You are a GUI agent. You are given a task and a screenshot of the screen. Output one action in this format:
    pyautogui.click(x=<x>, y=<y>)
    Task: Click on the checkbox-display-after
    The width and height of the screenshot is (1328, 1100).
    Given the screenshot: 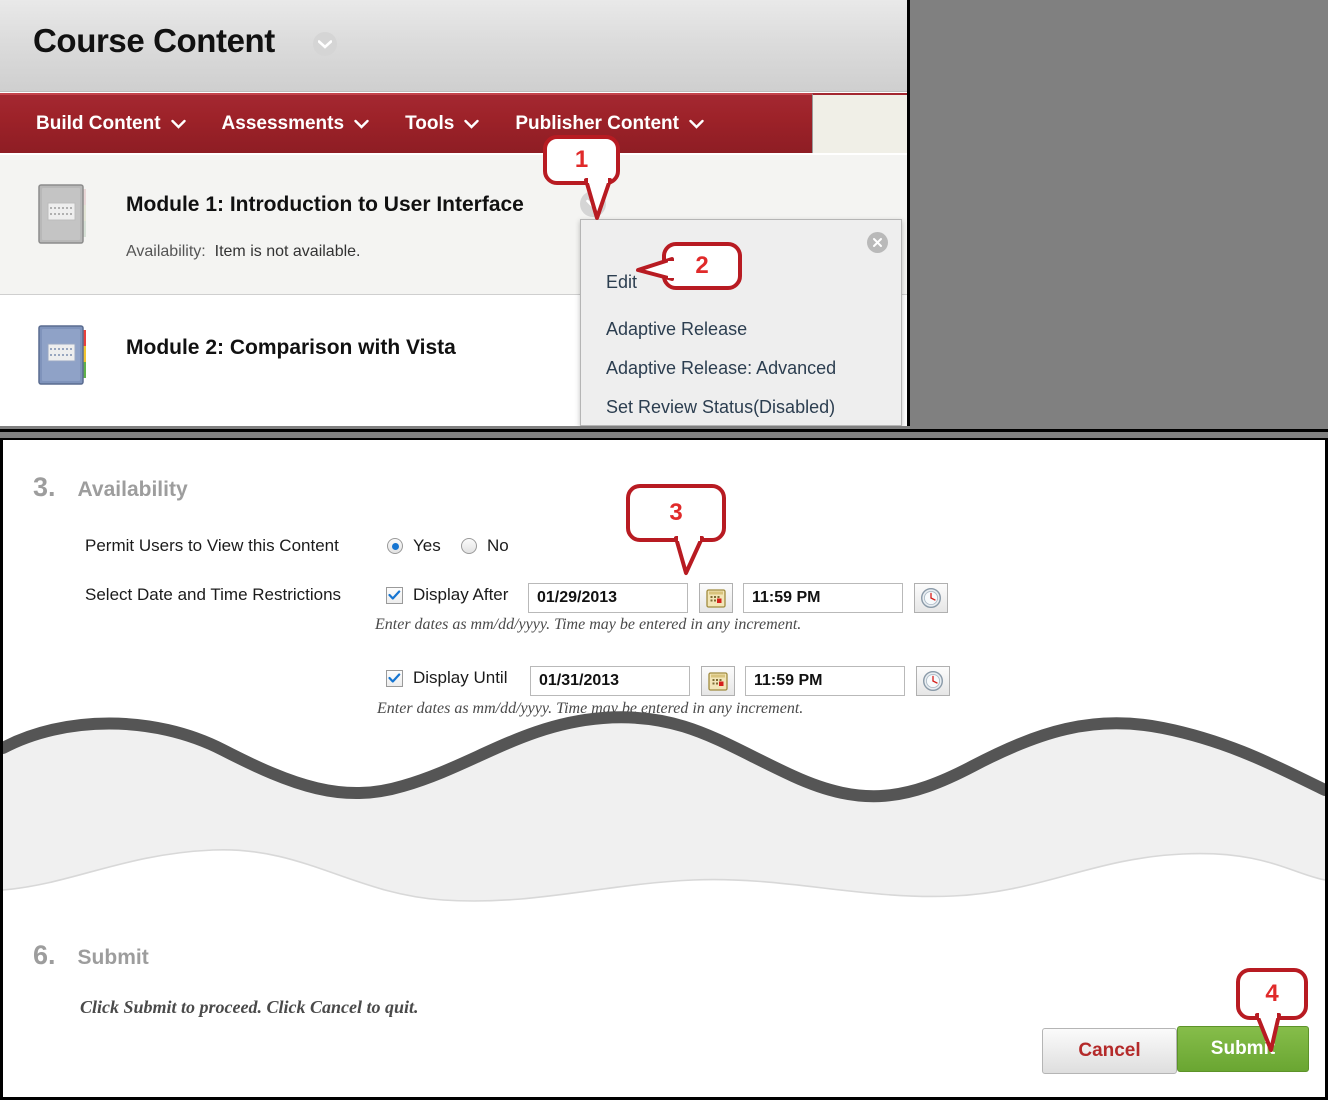 What is the action you would take?
    pyautogui.click(x=394, y=595)
    